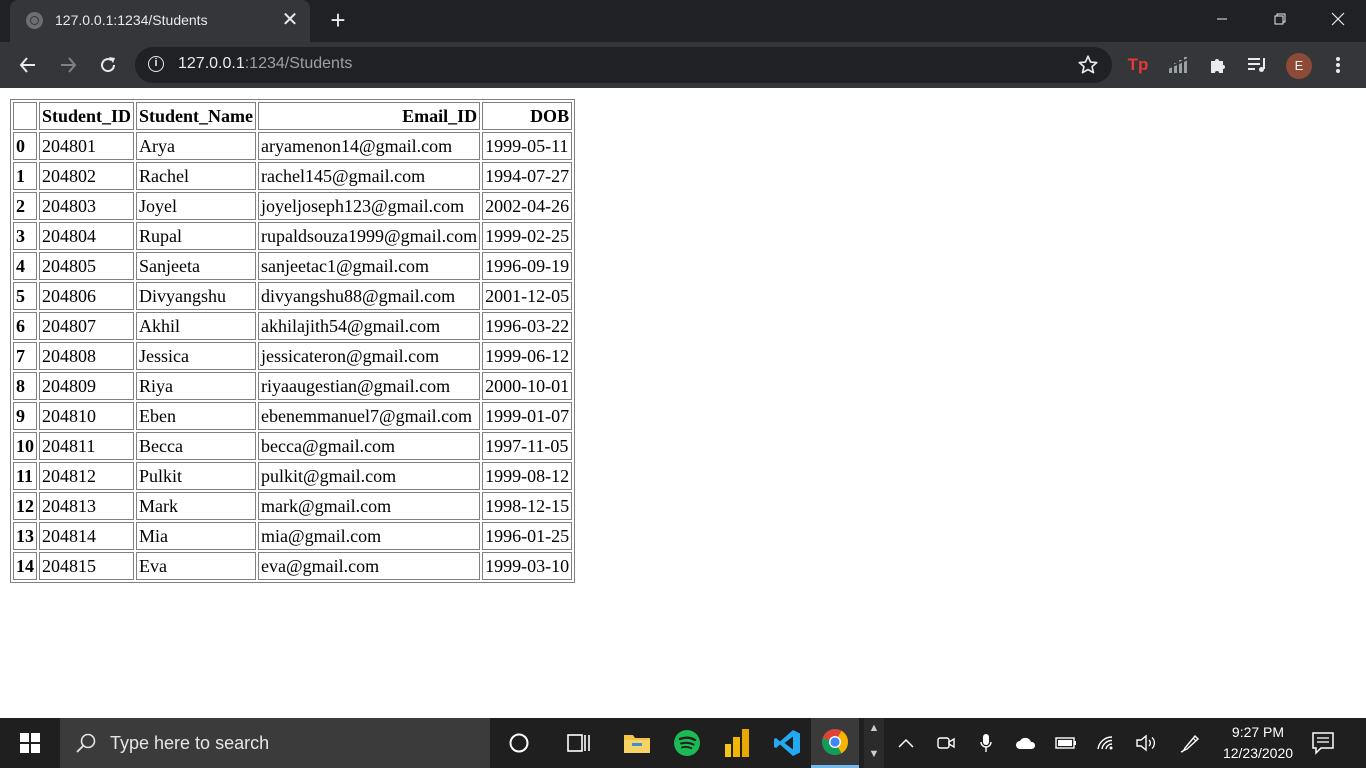 The image size is (1366, 768). Describe the element at coordinates (527, 386) in the screenshot. I see `dob-cell: 2000-10-01` at that location.